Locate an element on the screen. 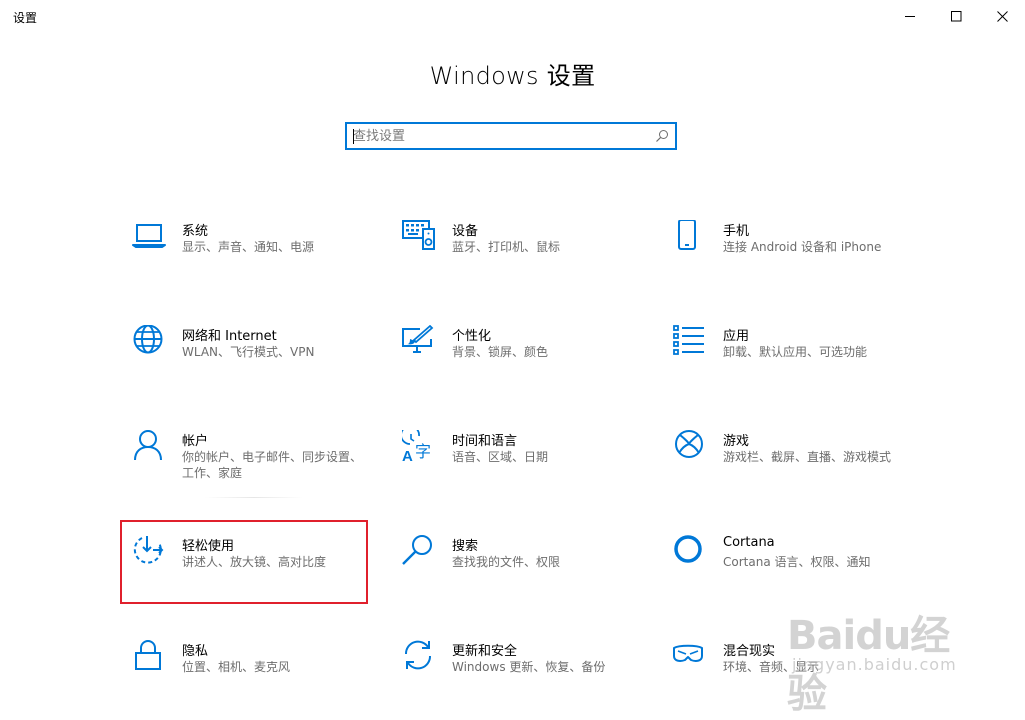 The width and height of the screenshot is (1025, 720). cortana-icon is located at coordinates (688, 549).